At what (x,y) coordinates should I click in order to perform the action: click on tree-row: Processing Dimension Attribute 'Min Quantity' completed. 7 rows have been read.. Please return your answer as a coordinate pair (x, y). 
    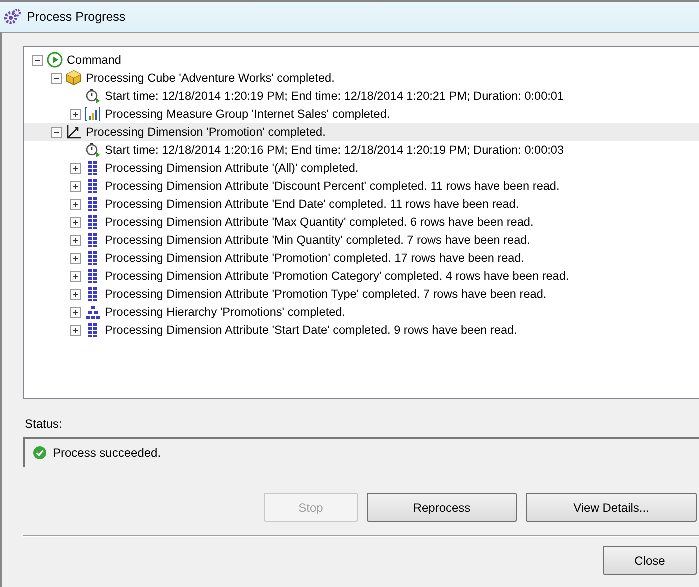
    Looking at the image, I should click on (361, 240).